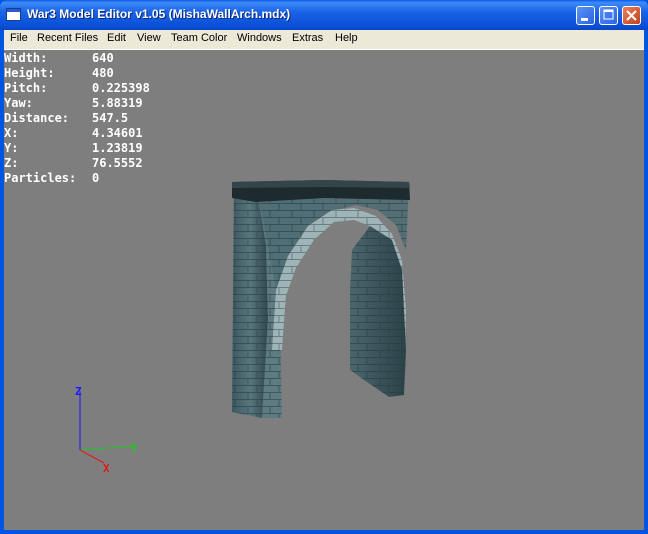  What do you see at coordinates (106, 468) in the screenshot?
I see `x-axis-label: X` at bounding box center [106, 468].